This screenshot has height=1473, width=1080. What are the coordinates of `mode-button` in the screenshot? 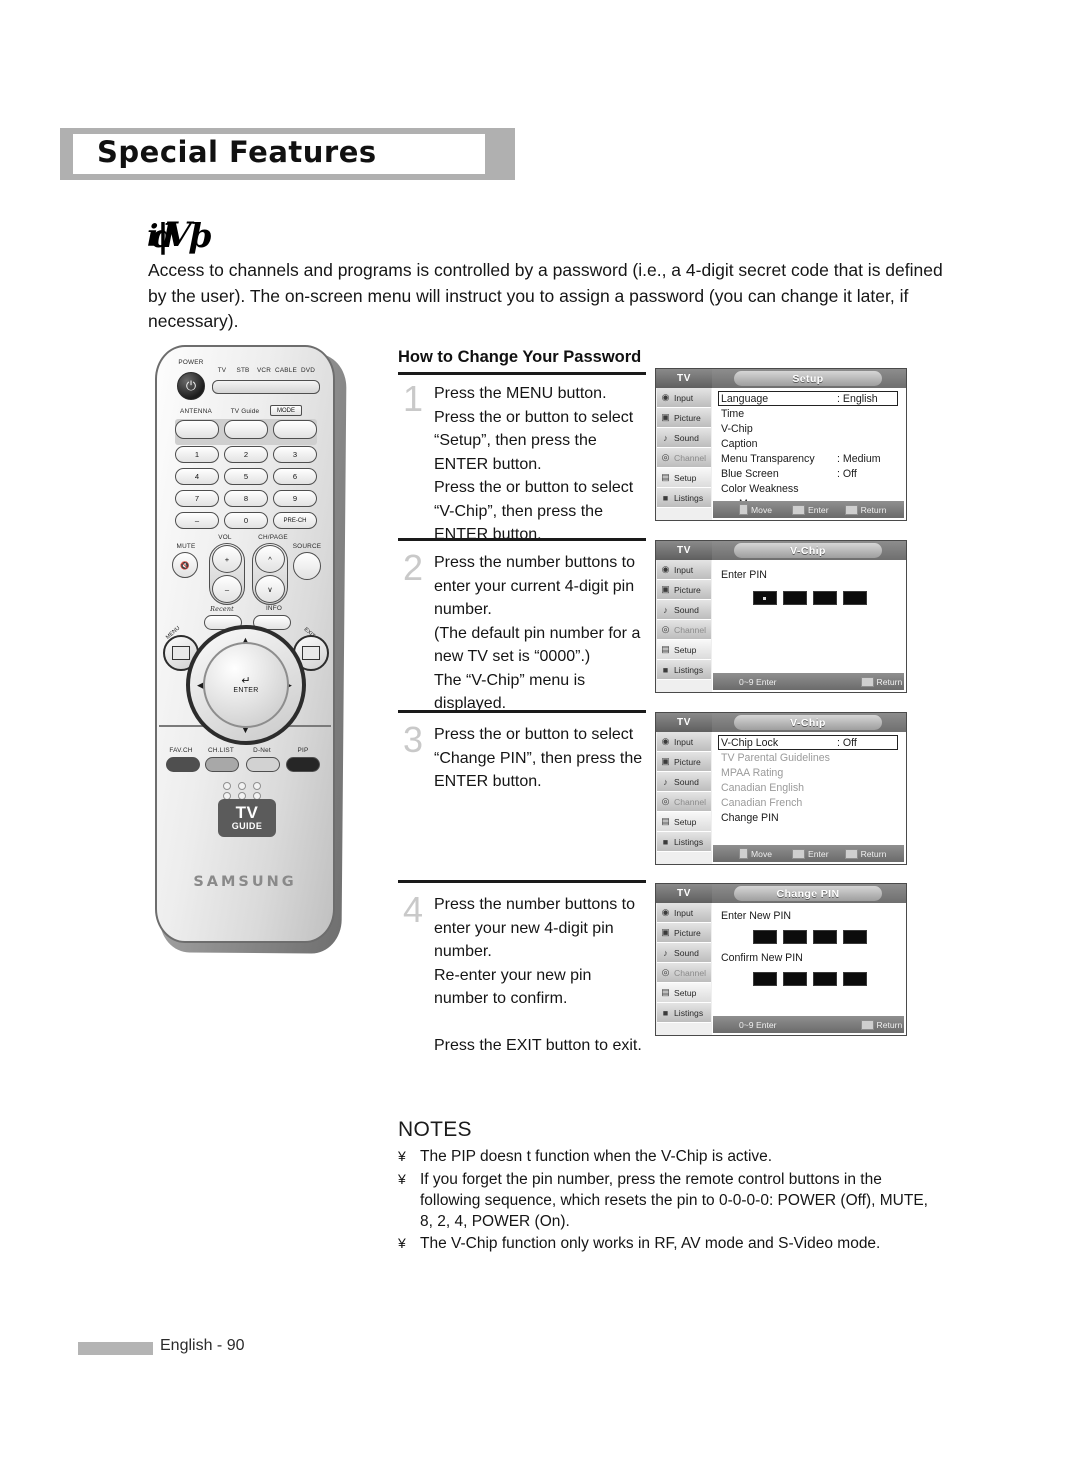 It's located at (295, 429).